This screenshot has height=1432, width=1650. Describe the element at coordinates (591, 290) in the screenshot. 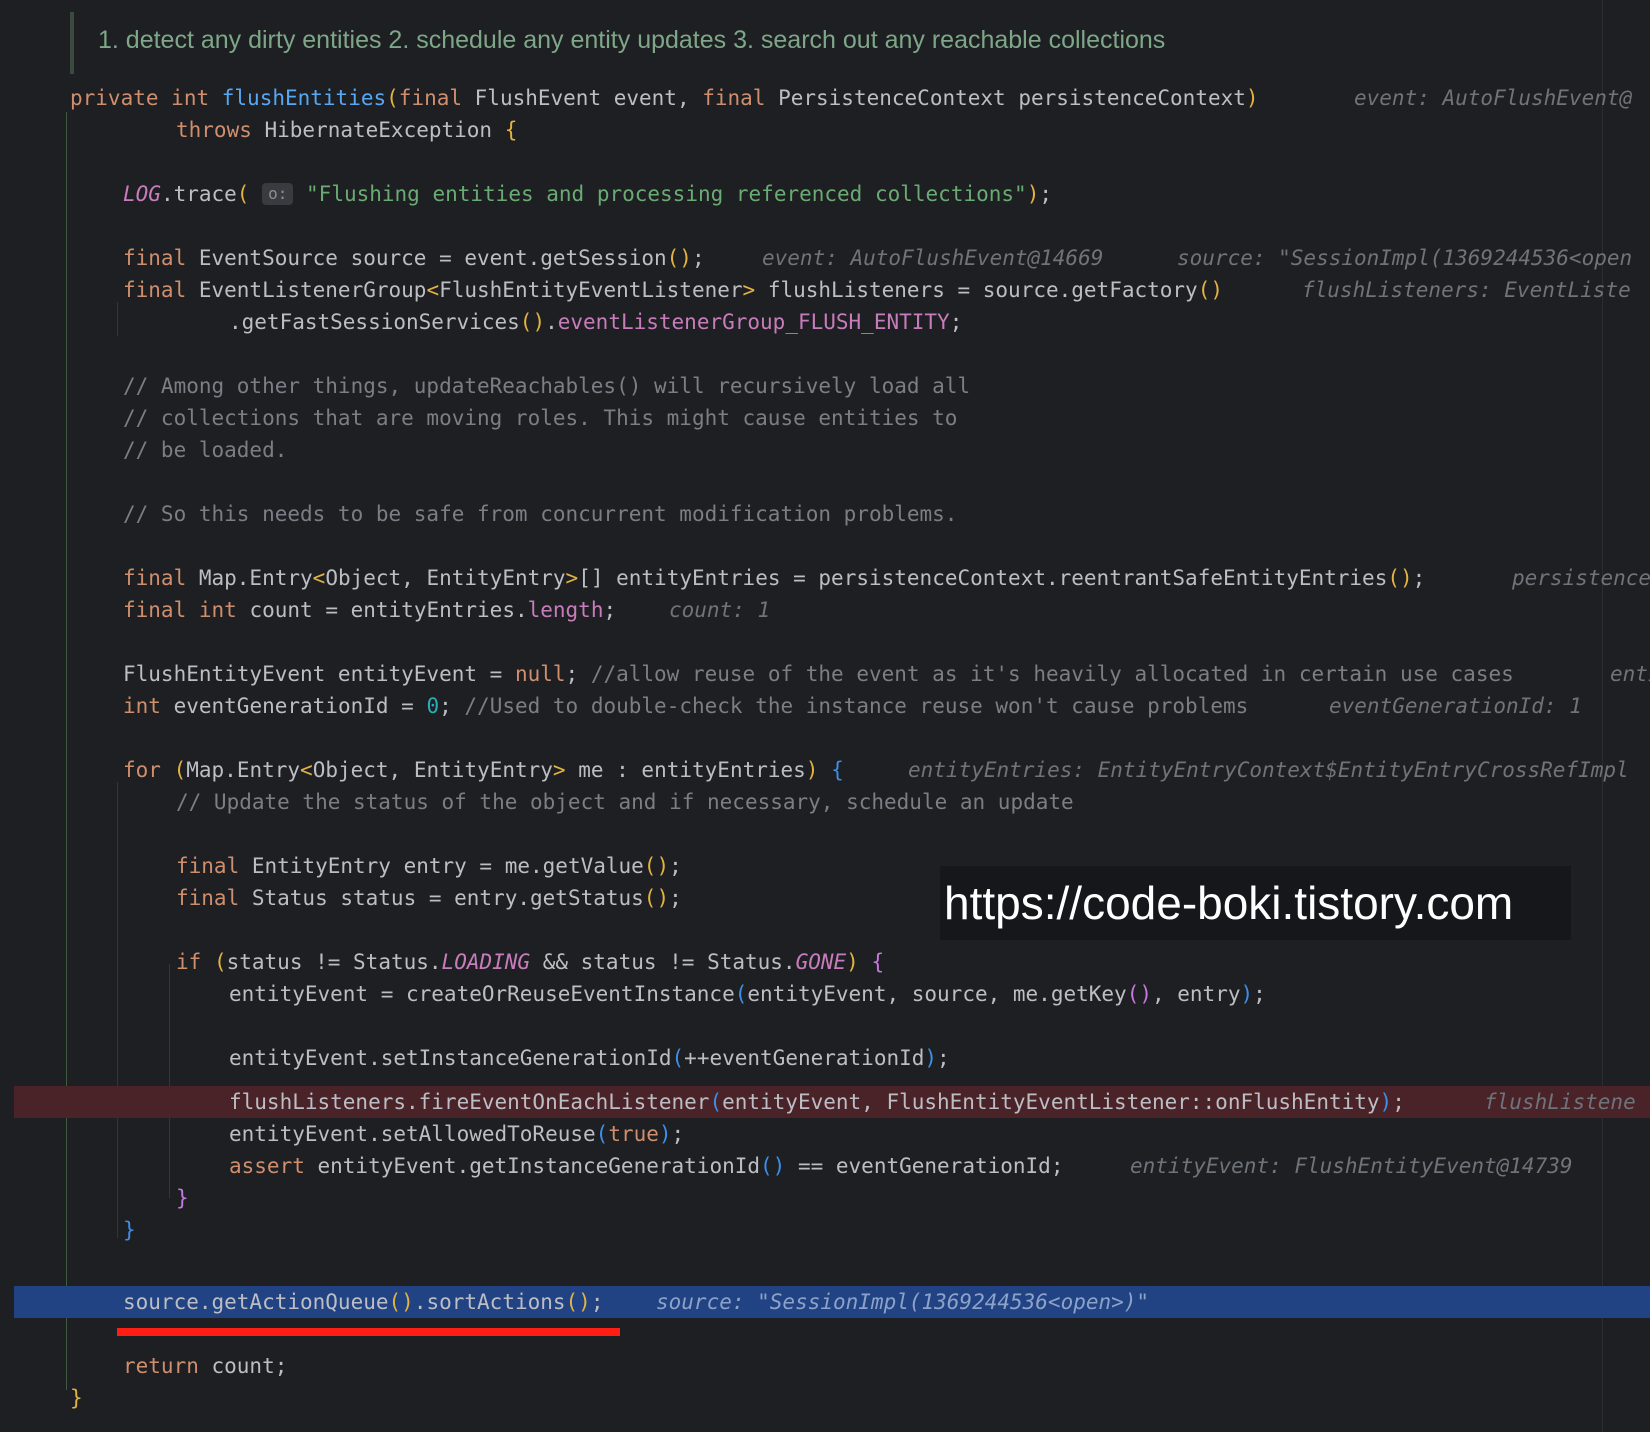

I see `generic-type: FlushEntityEventListener` at that location.